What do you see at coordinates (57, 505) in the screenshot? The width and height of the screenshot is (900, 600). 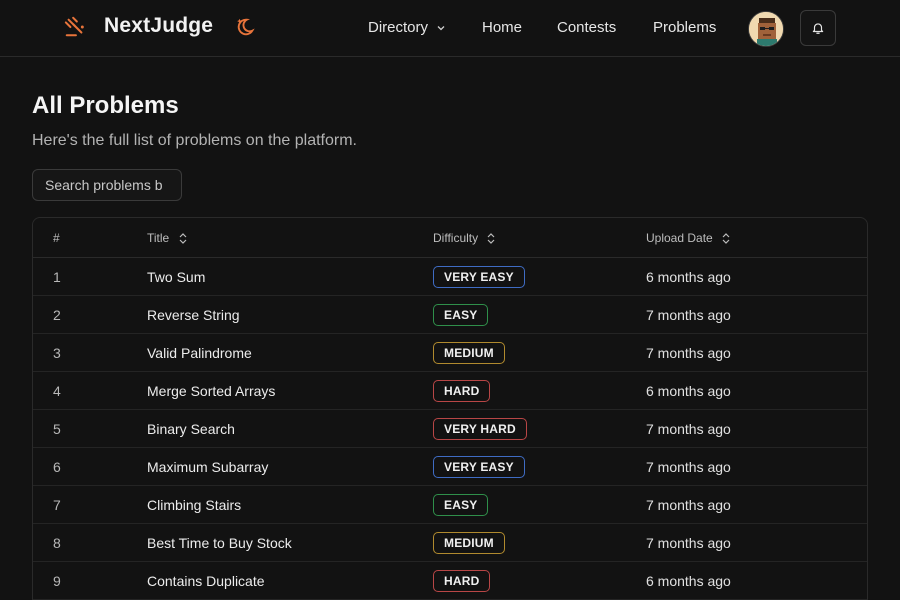 I see `row-number: 7` at bounding box center [57, 505].